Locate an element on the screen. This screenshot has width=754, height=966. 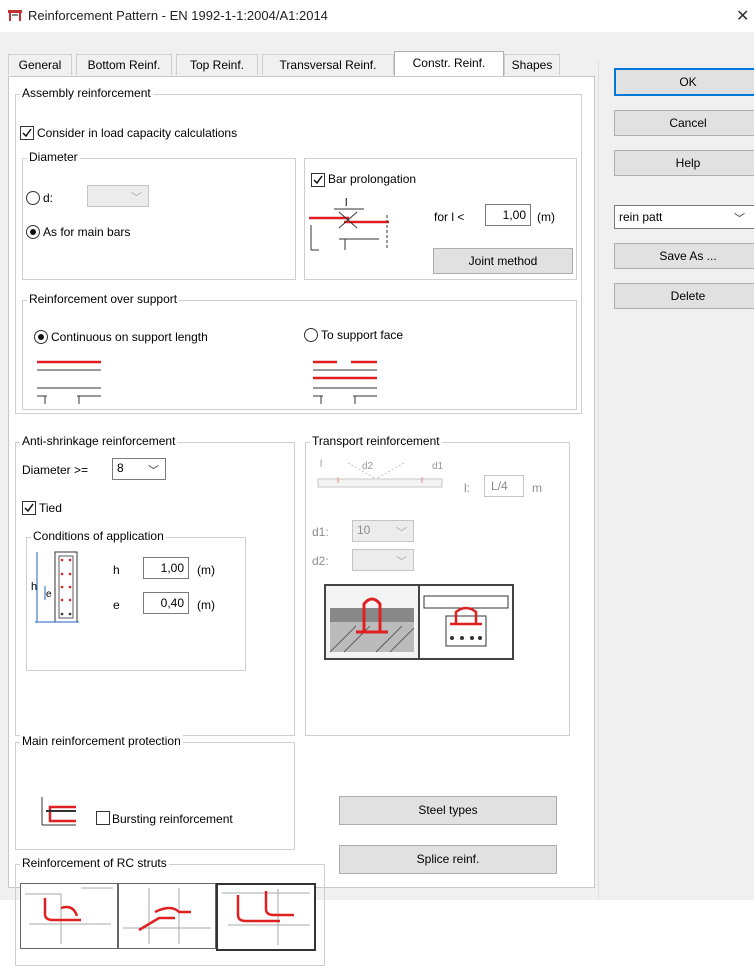
as-main-label: As for main bars is located at coordinates (87, 232).